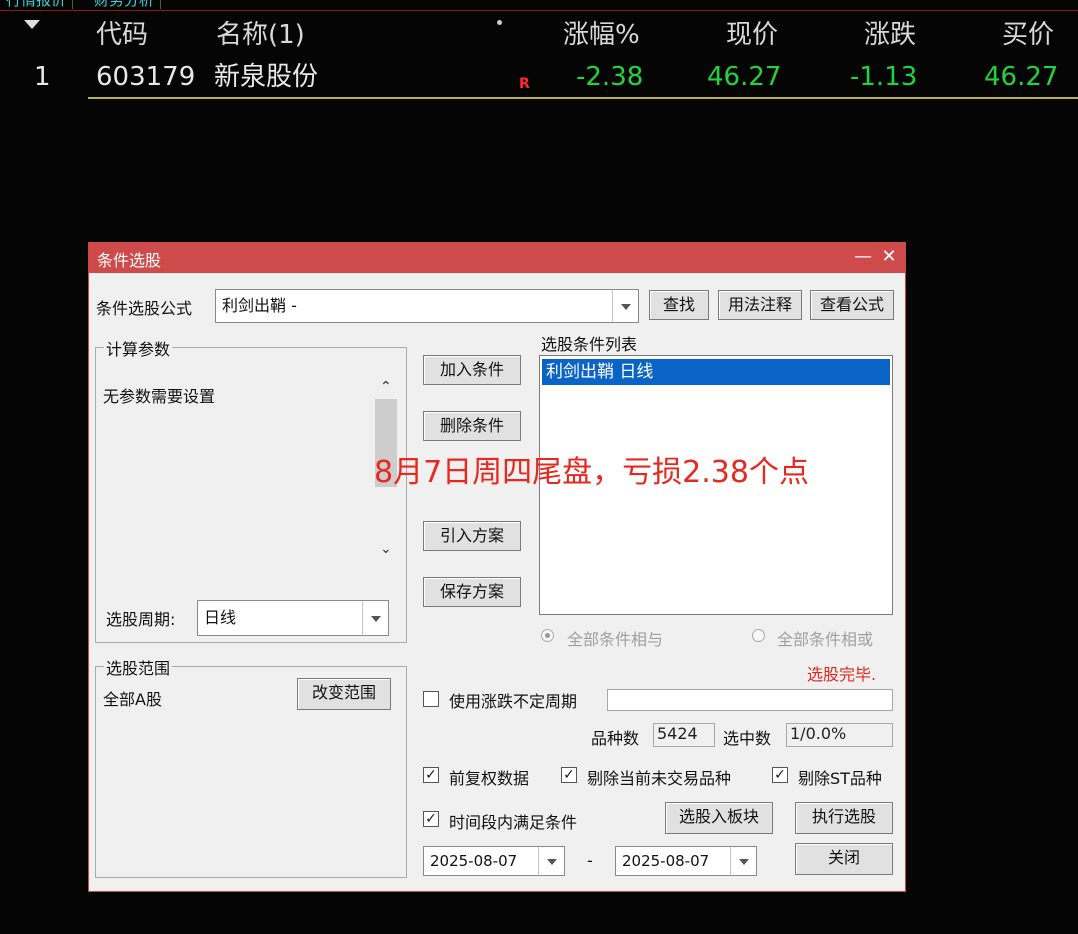  I want to click on header-name: 名称(1), so click(260, 35).